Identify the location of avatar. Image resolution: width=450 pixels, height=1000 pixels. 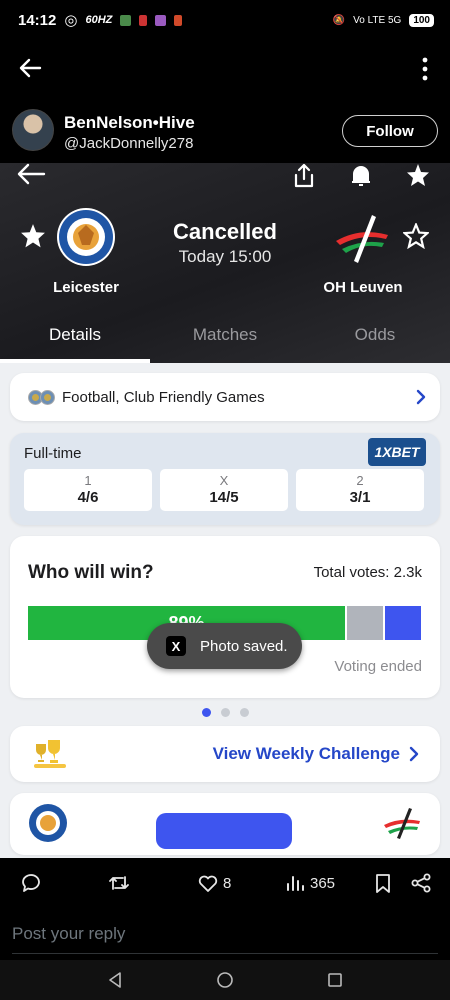
(33, 130).